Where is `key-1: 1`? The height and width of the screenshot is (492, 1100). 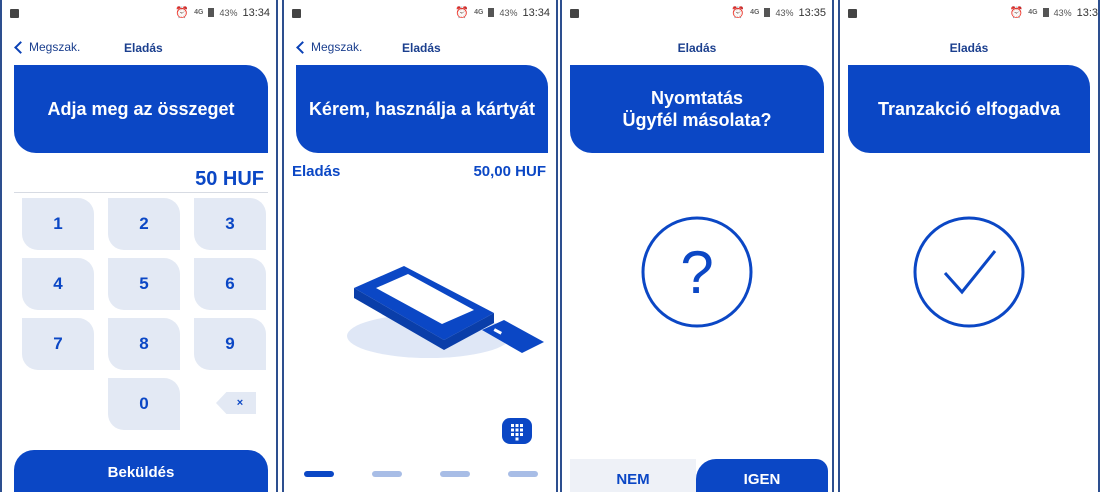
key-1: 1 is located at coordinates (58, 224).